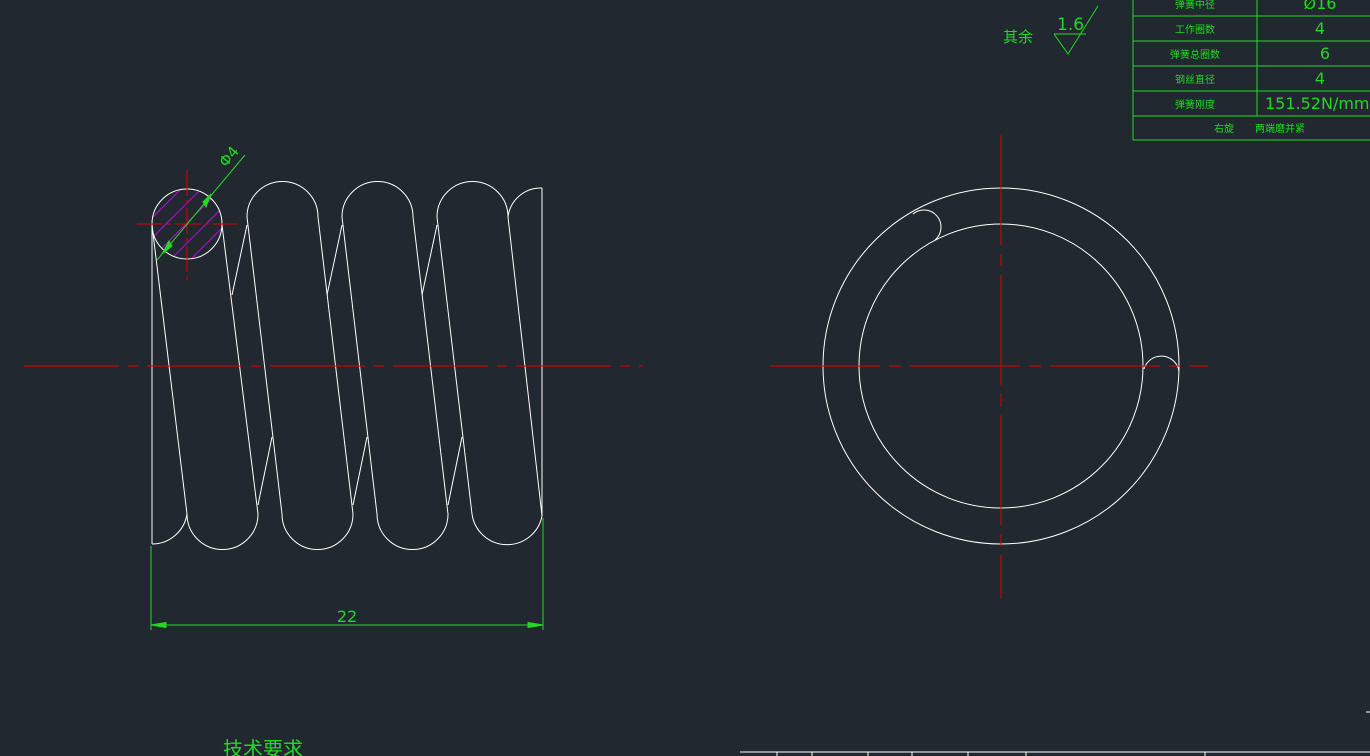 The image size is (1370, 756). What do you see at coordinates (1325, 53) in the screenshot?
I see `spec-value: 6` at bounding box center [1325, 53].